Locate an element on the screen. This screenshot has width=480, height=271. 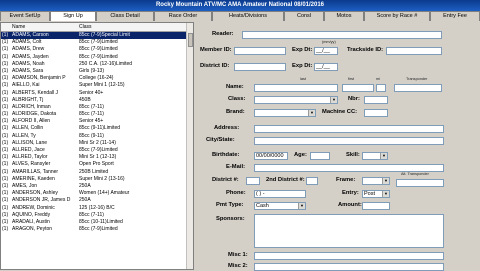
misc1-input is located at coordinates (349, 256).